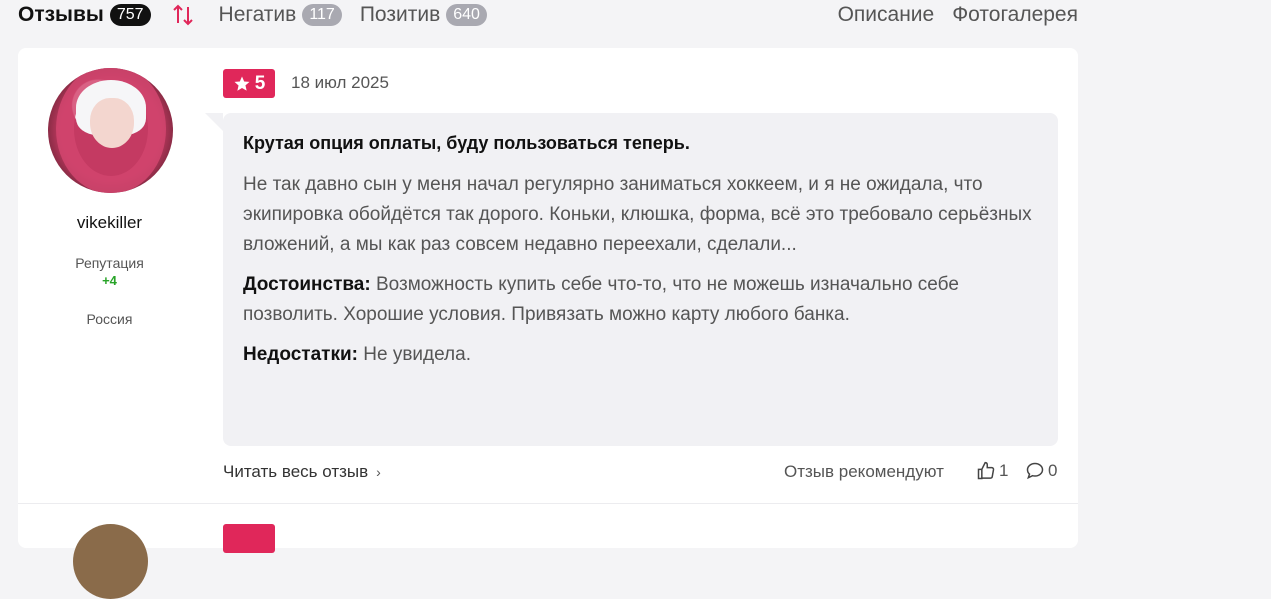  Describe the element at coordinates (110, 561) in the screenshot. I see `next-review-avatar` at that location.